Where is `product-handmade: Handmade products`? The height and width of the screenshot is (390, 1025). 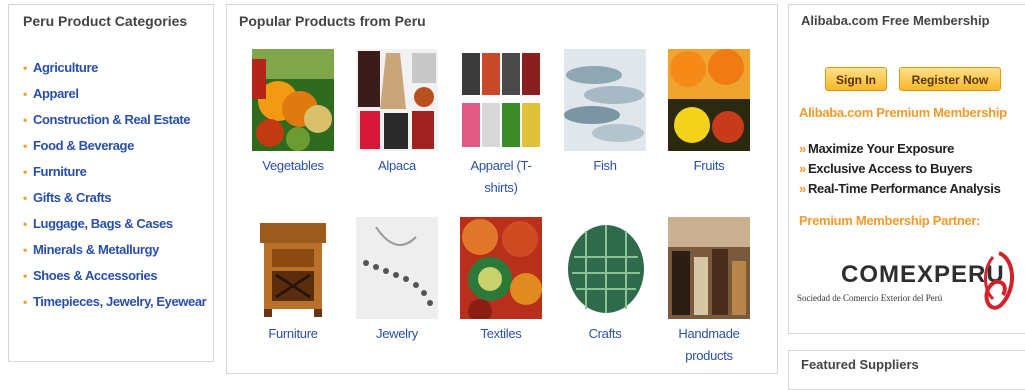
product-handmade: Handmade products is located at coordinates (709, 292).